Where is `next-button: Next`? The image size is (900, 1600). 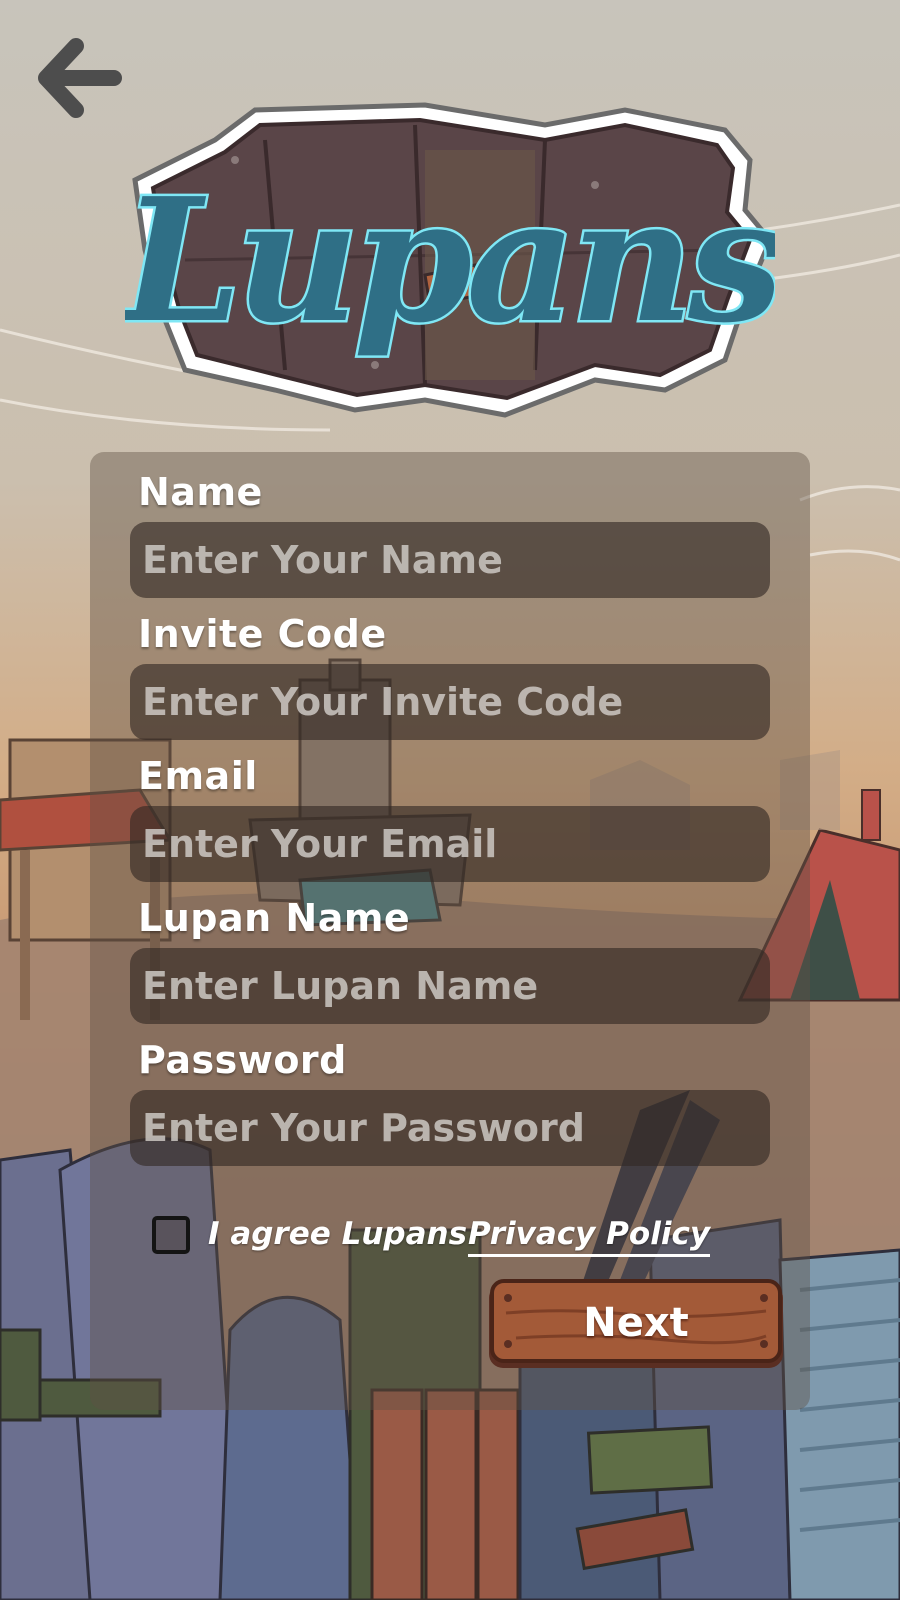
next-button: Next is located at coordinates (636, 1325).